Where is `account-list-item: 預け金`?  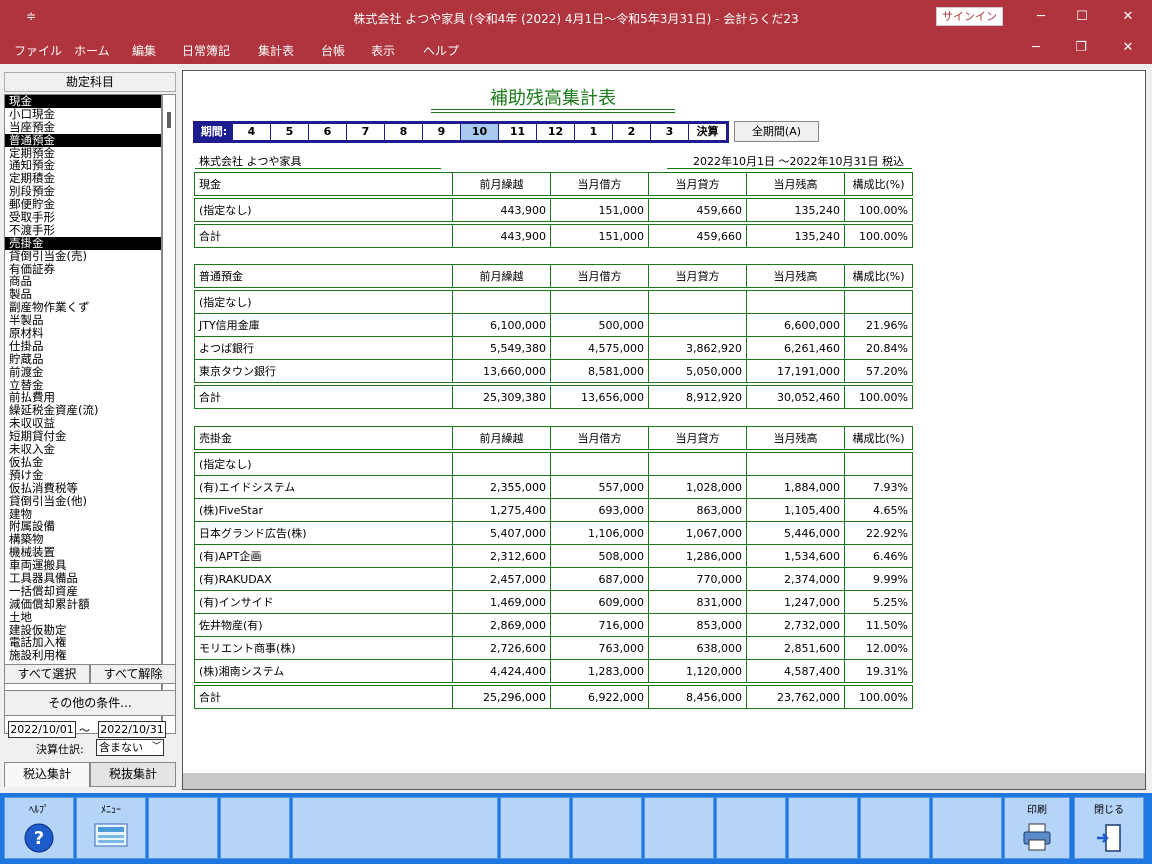 account-list-item: 預け金 is located at coordinates (83, 475).